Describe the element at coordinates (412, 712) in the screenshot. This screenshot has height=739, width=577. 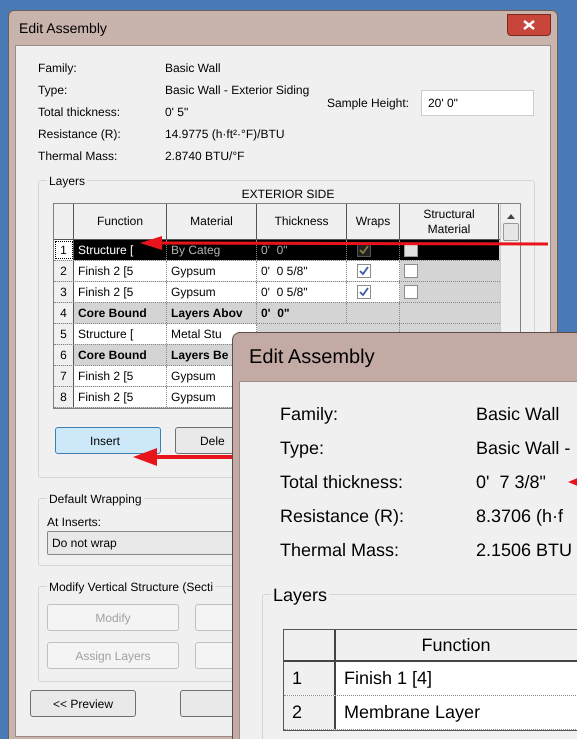
I see `table-cell-text: Membrane Layer` at that location.